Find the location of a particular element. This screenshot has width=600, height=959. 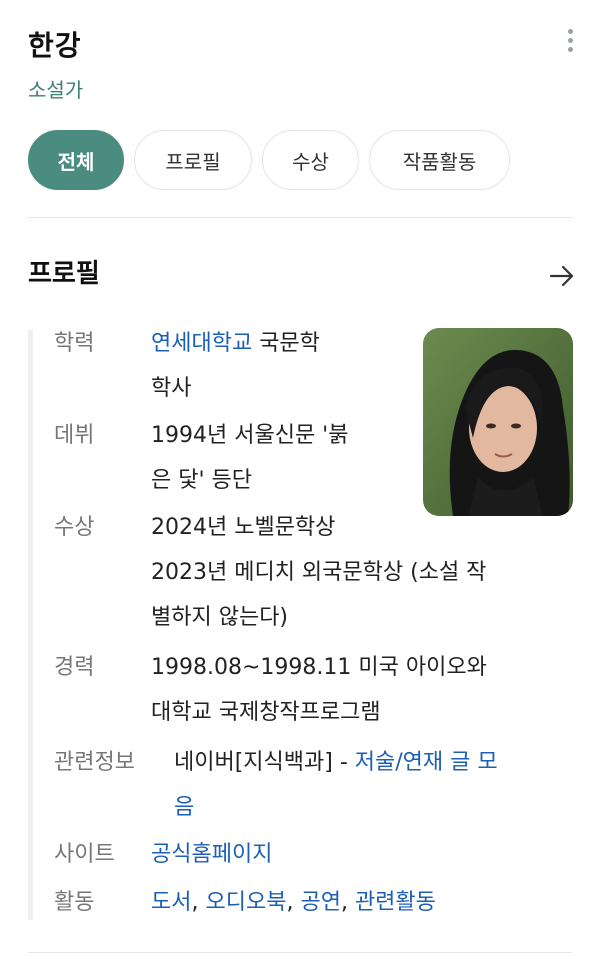

related-link: 저술/연재 글 모 is located at coordinates (426, 762).